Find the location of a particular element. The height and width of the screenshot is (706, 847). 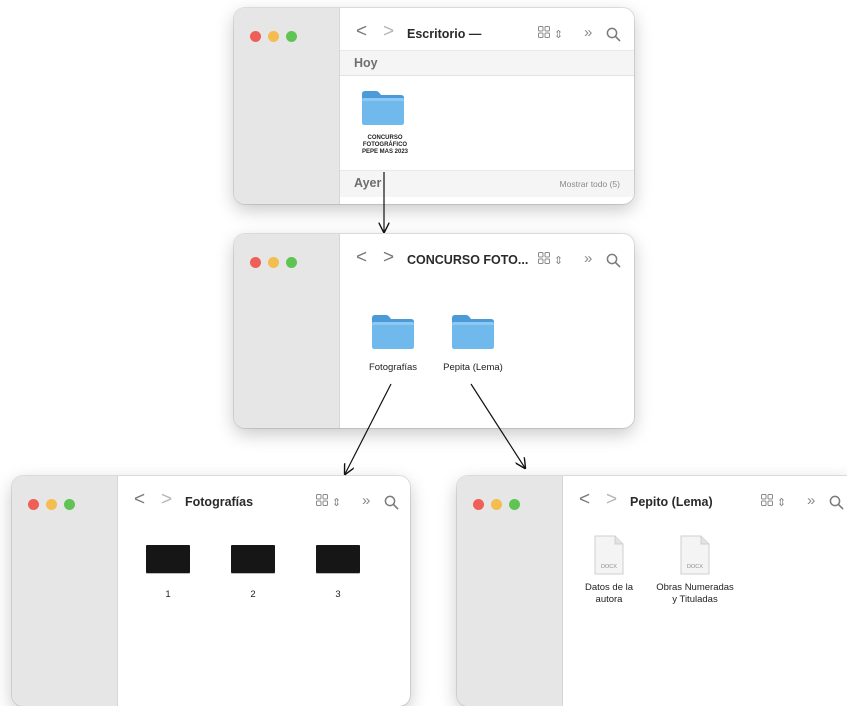

toolbar: < > Escritorio — ⇕ » is located at coordinates (487, 31).